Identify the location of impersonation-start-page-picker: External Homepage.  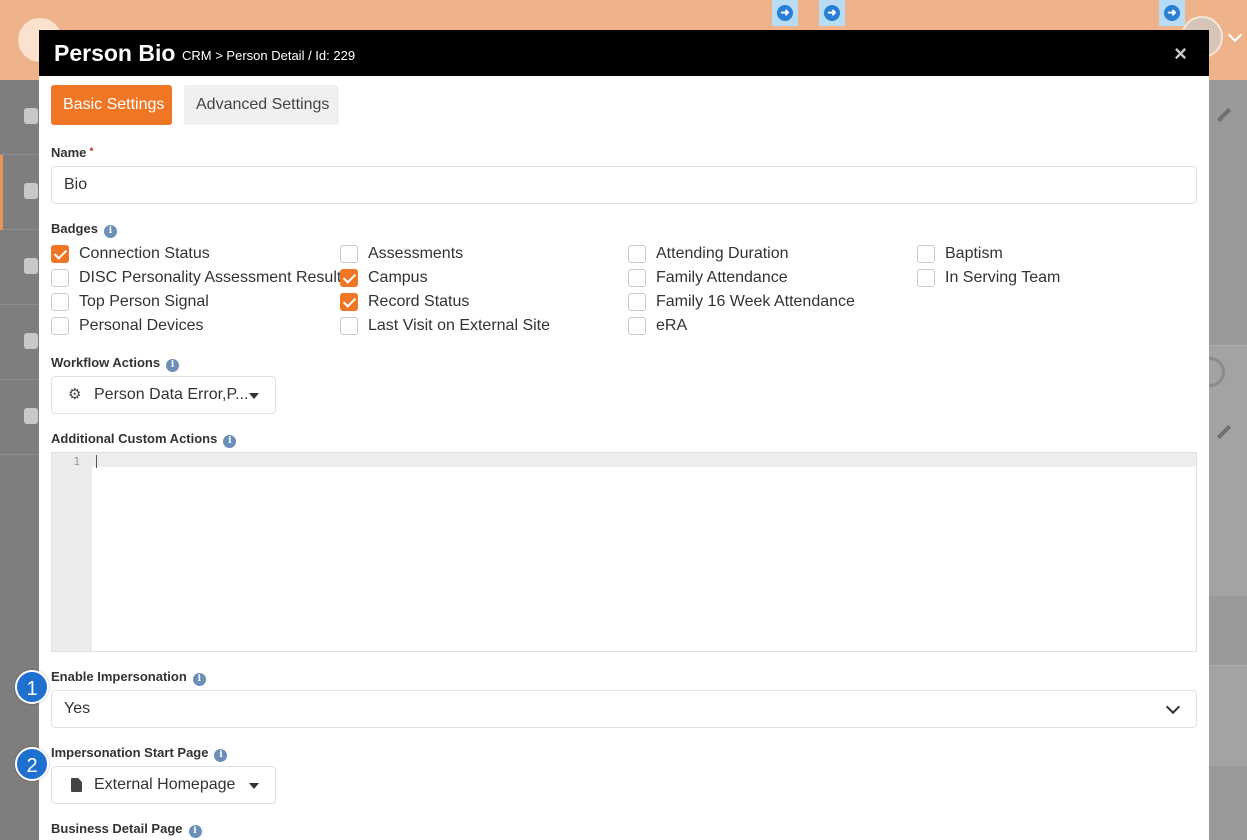
(163, 785).